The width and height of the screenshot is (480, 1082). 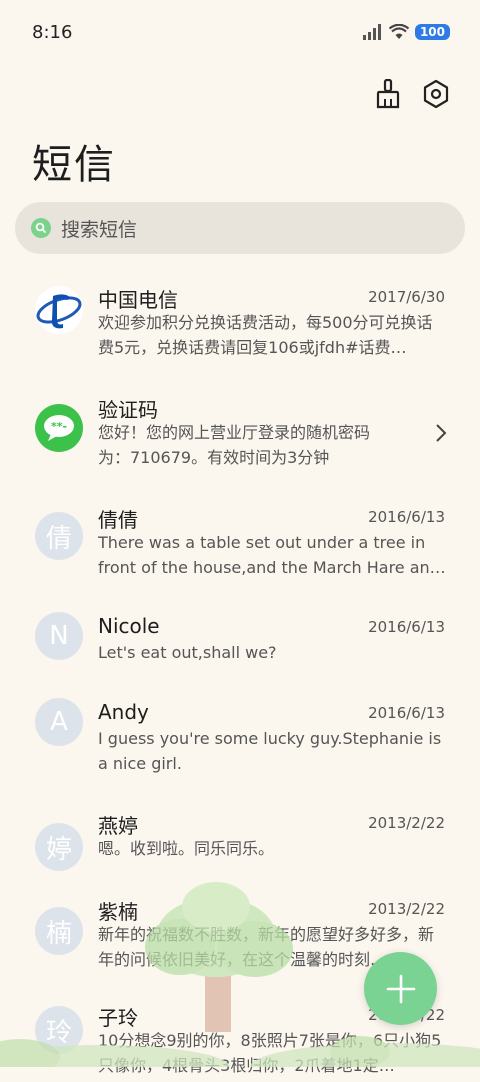 I want to click on avatar: 婷, so click(x=59, y=847).